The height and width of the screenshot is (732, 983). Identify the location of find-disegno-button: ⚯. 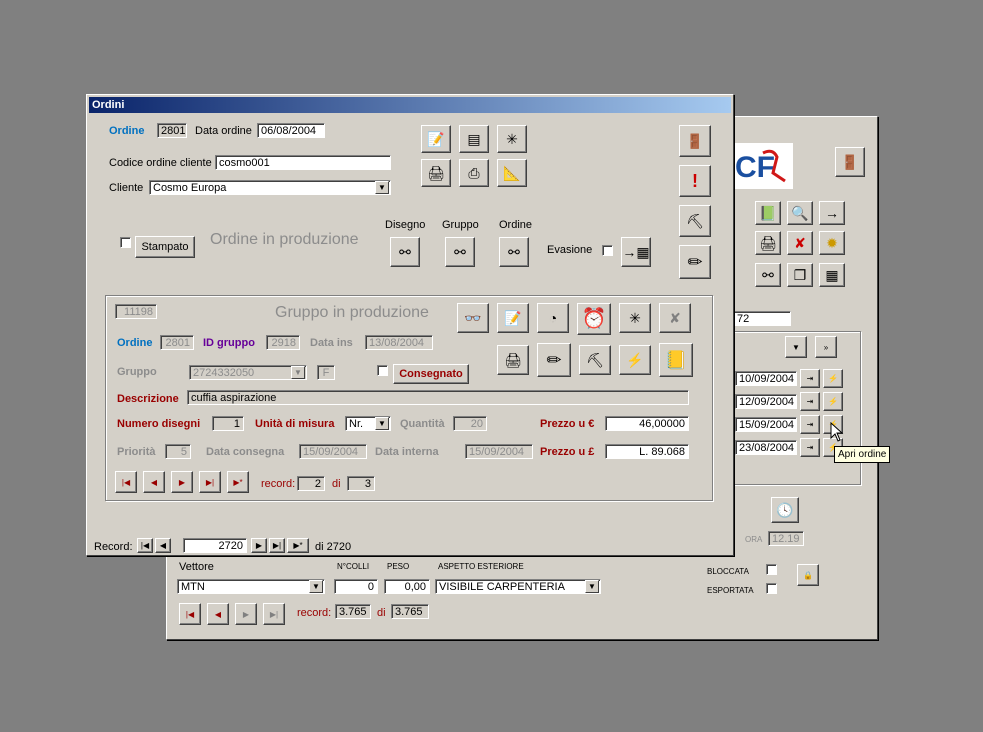
(405, 252).